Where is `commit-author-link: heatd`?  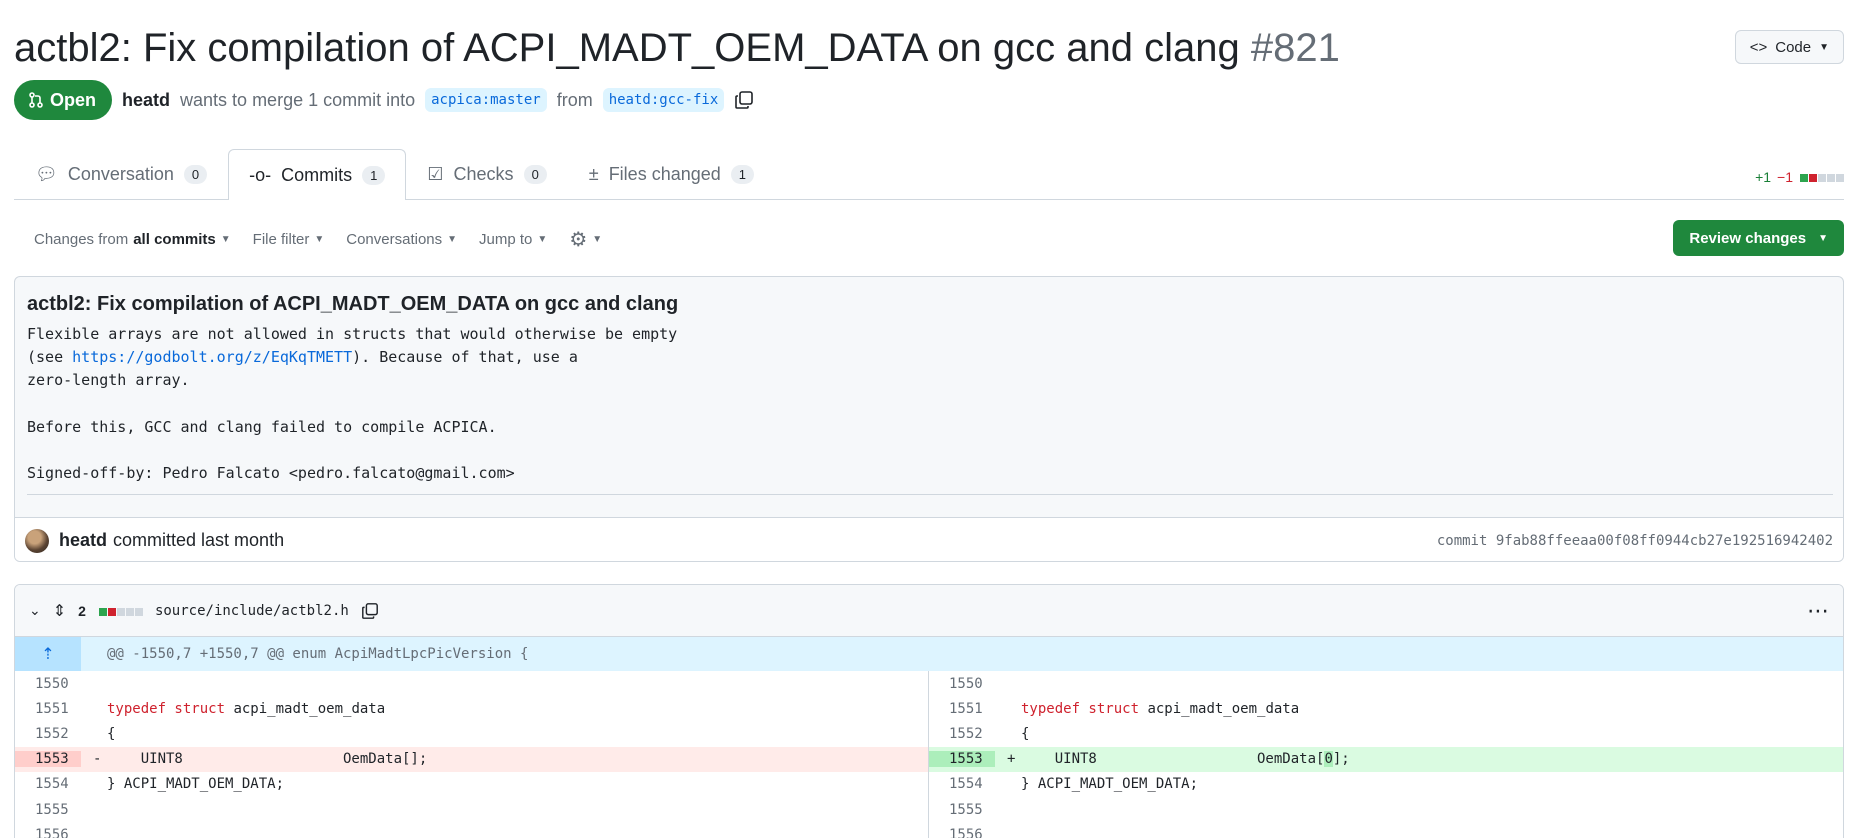 commit-author-link: heatd is located at coordinates (83, 540).